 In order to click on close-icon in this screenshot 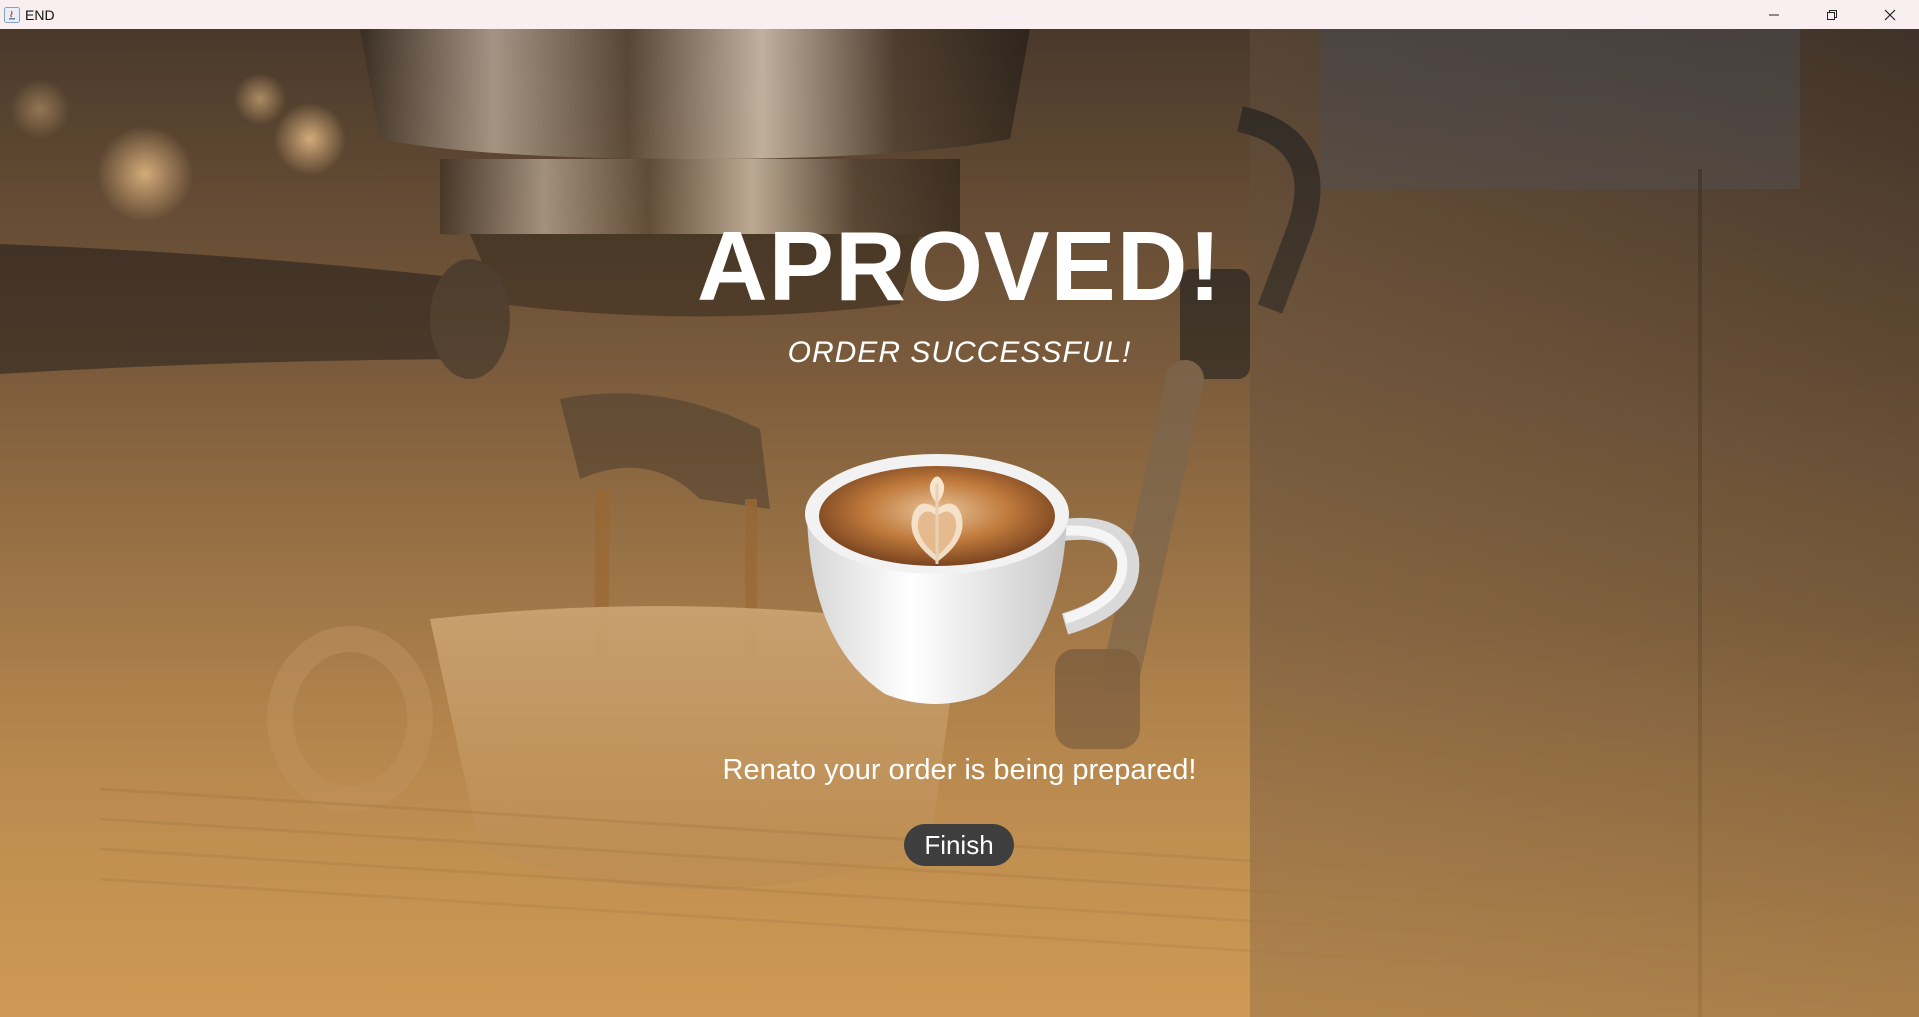, I will do `click(1890, 14)`.